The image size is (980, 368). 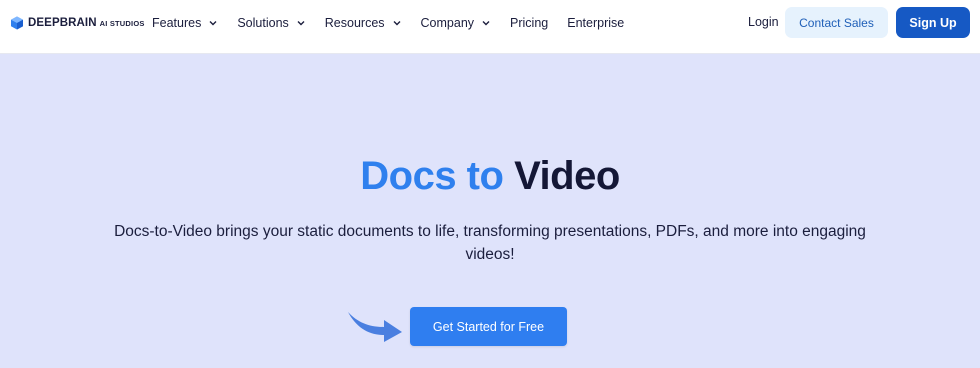 I want to click on nav-item-label: Features, so click(x=177, y=23).